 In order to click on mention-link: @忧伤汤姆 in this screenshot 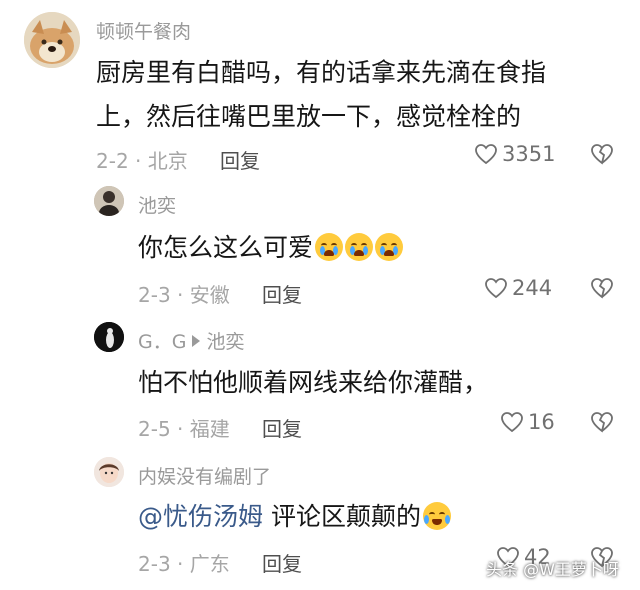, I will do `click(200, 516)`.